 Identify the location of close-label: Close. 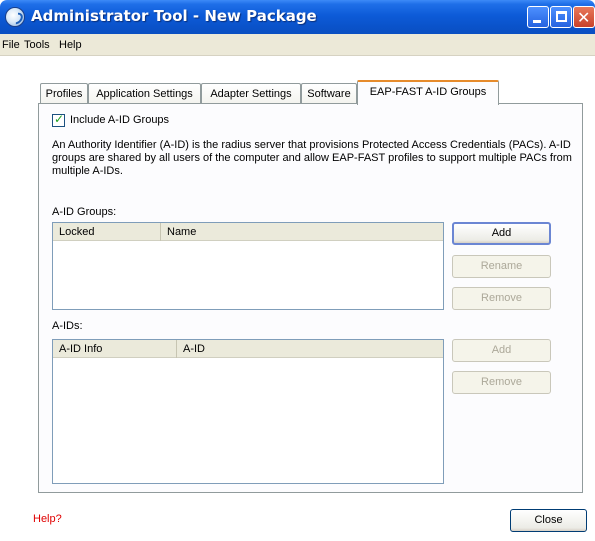
(548, 520).